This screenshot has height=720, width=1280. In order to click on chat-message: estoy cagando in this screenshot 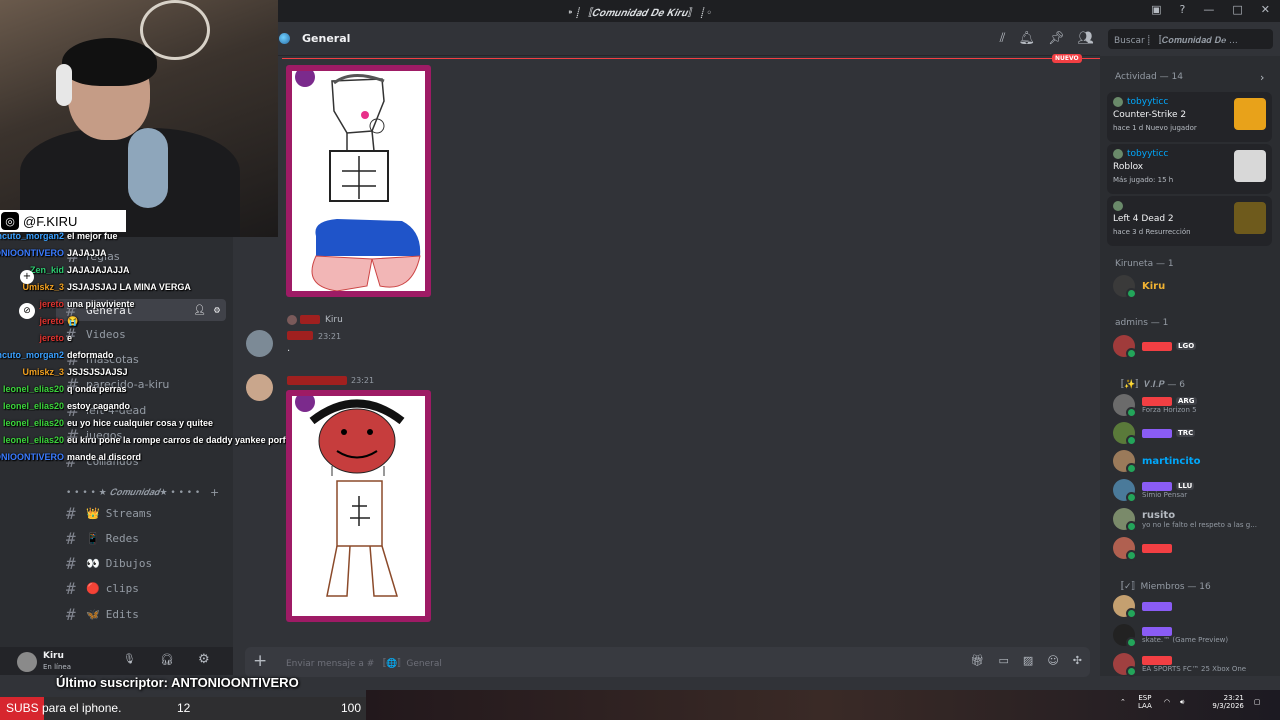, I will do `click(99, 406)`.